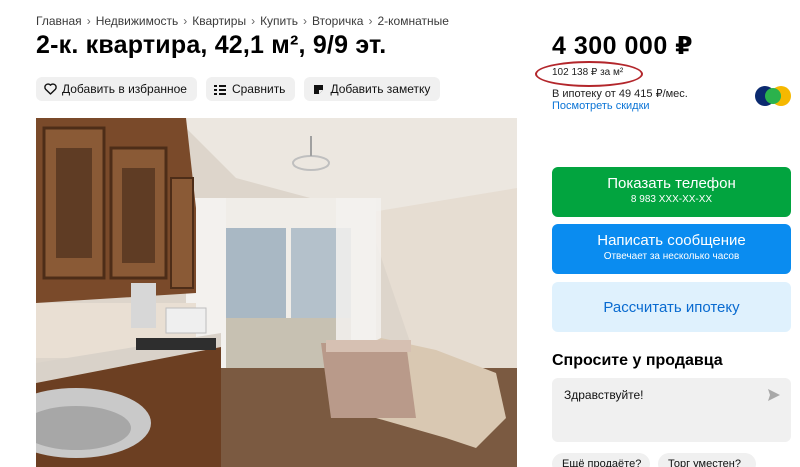 The image size is (800, 467). Describe the element at coordinates (412, 21) in the screenshot. I see `breadcrumb-2-room: 2-комнатные` at that location.